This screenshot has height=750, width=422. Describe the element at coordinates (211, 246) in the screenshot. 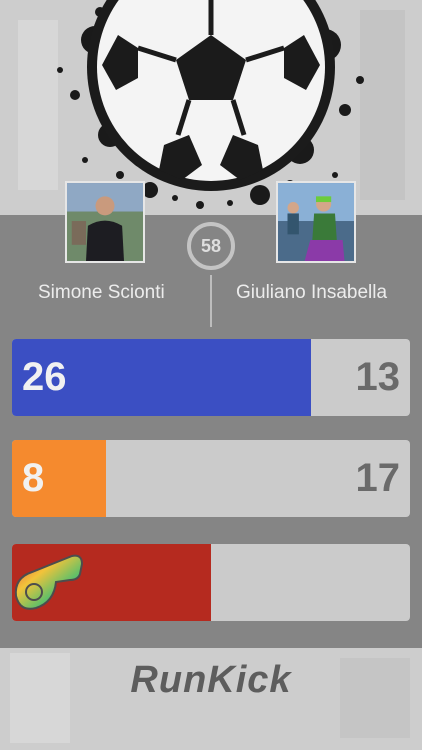

I see `match-timer: 58` at that location.